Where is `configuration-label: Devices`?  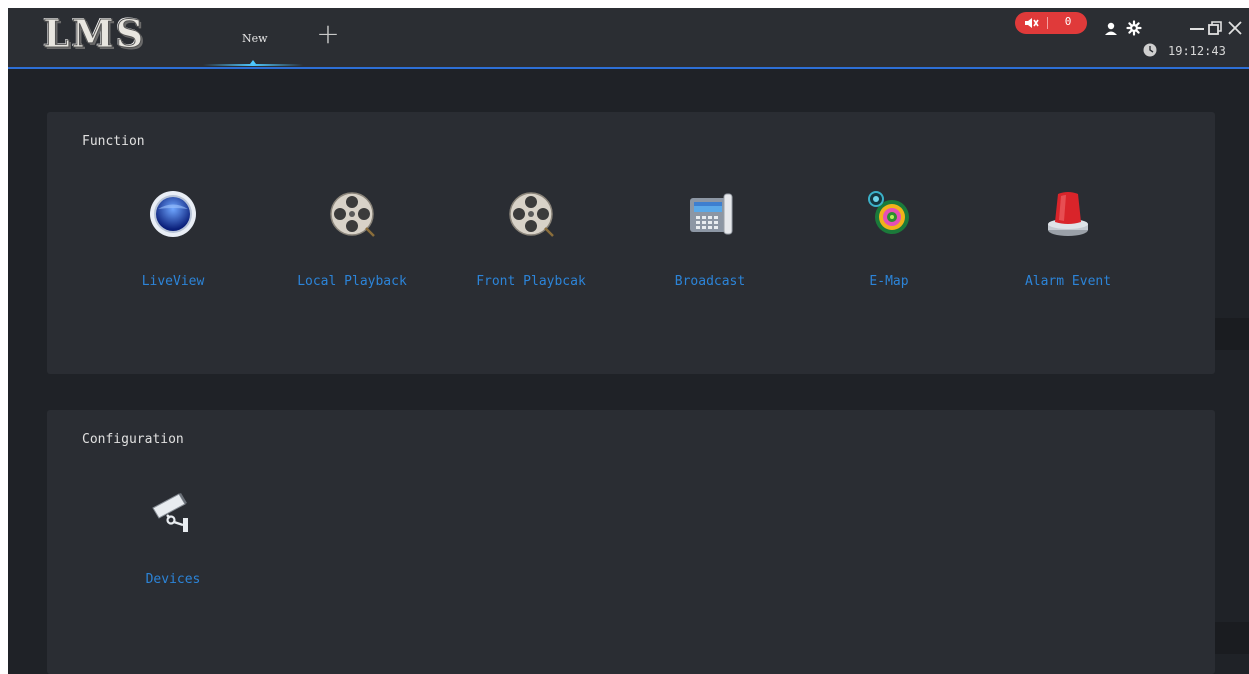 configuration-label: Devices is located at coordinates (173, 579).